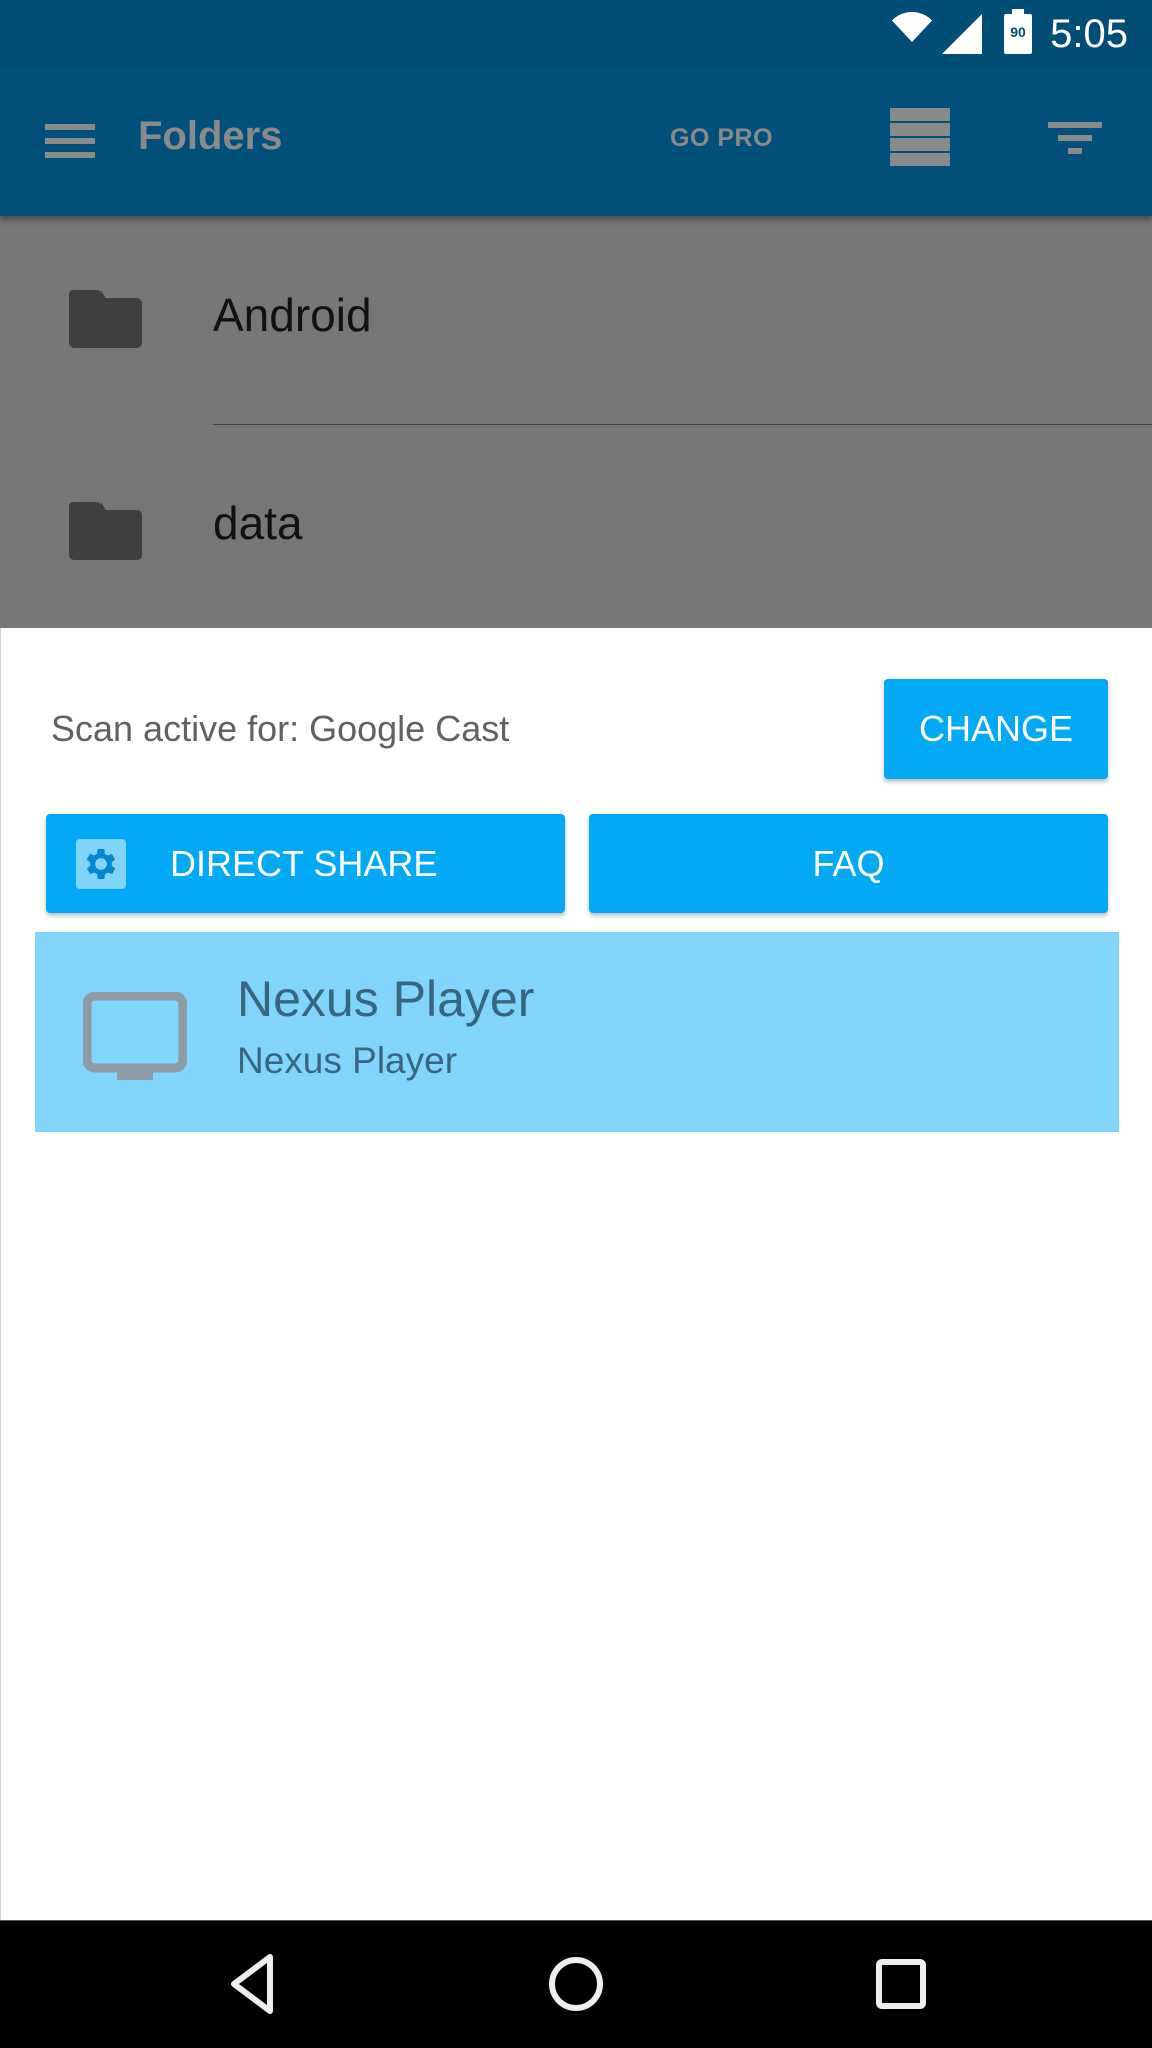 The height and width of the screenshot is (2048, 1152). What do you see at coordinates (1089, 34) in the screenshot?
I see `clock: 5:05` at bounding box center [1089, 34].